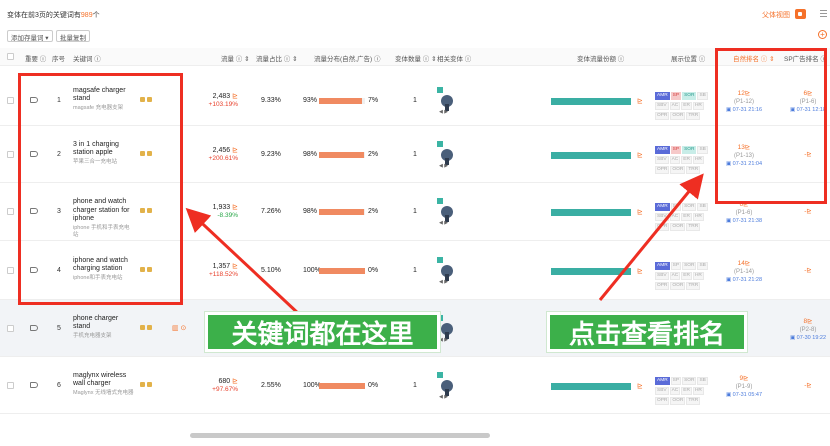 The height and width of the screenshot is (446, 830). I want to click on ranking-callout: 点击查看排名, so click(647, 332).